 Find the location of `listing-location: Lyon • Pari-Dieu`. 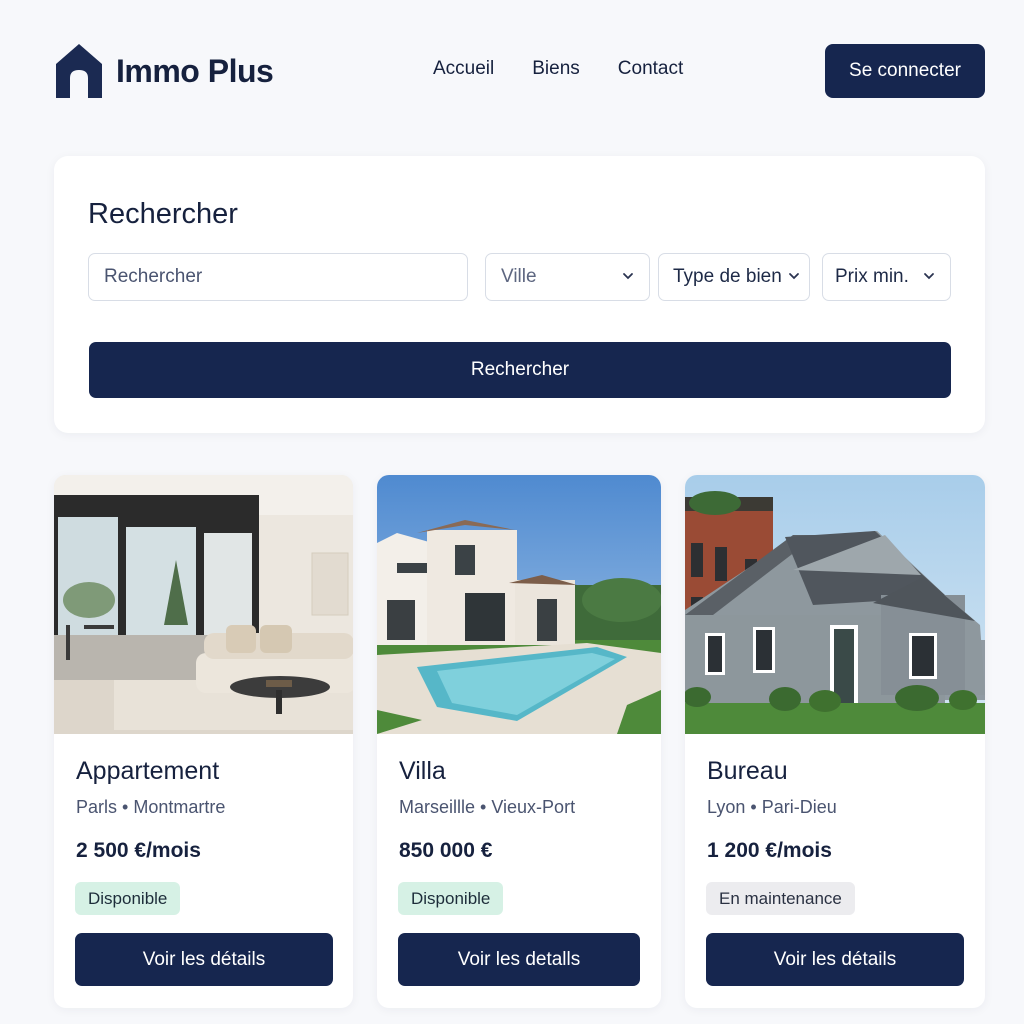

listing-location: Lyon • Pari-Dieu is located at coordinates (772, 807).